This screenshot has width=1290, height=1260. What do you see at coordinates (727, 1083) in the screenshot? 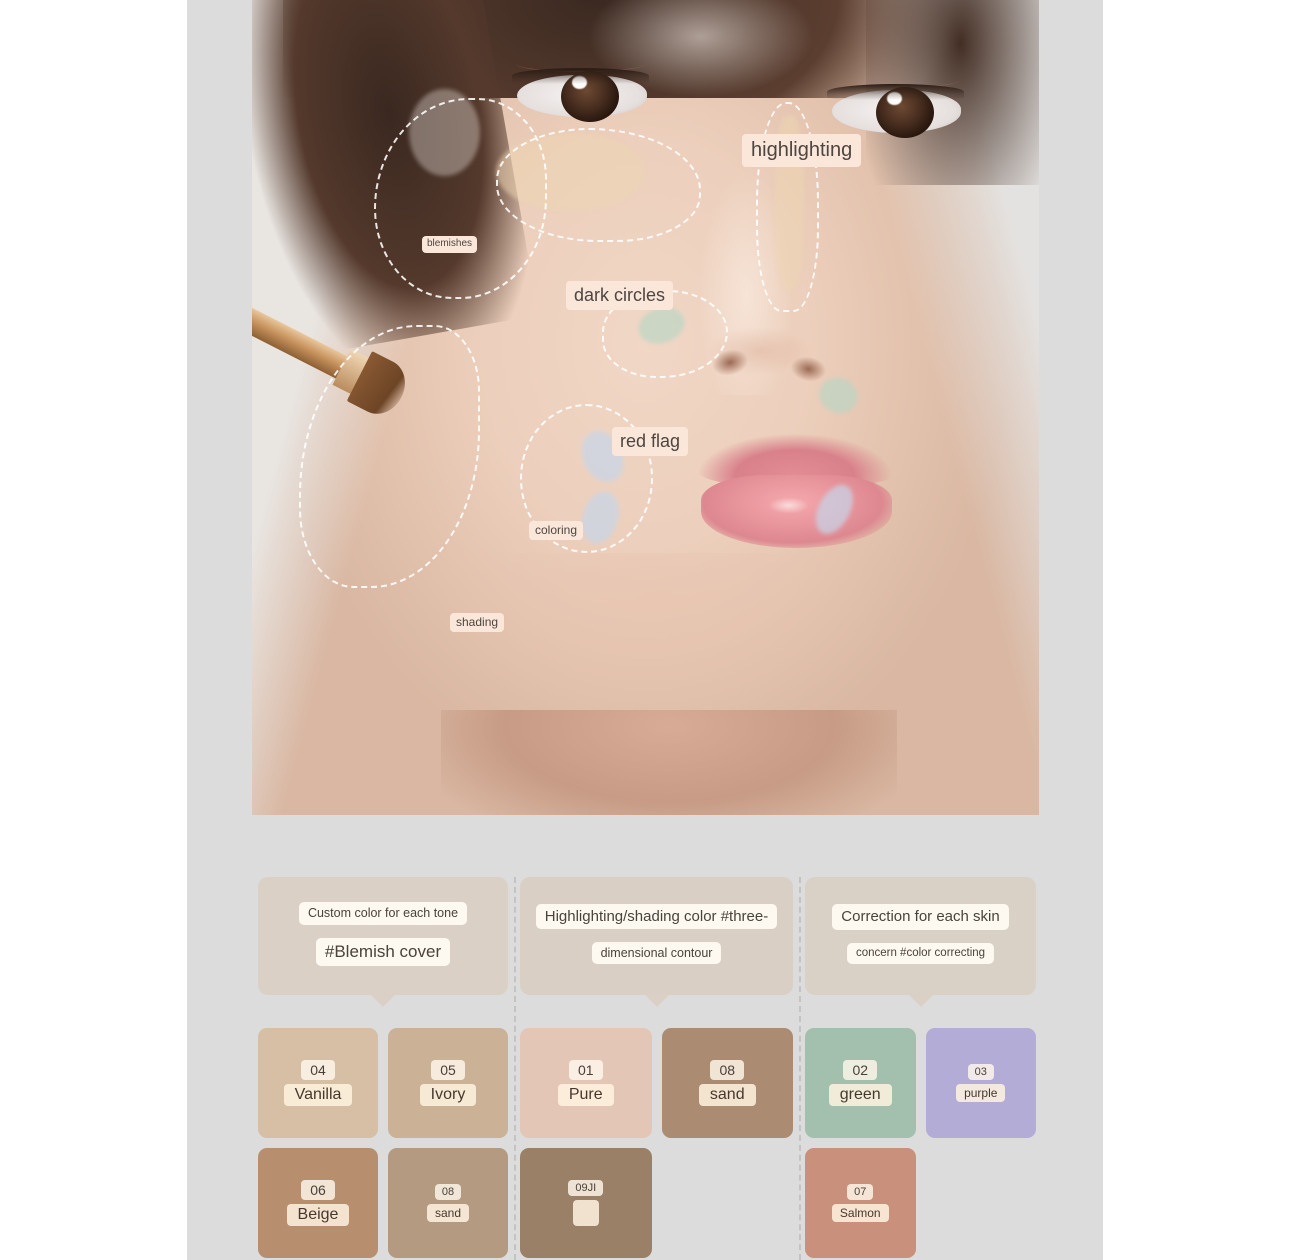
I see `swatch-08-sand: 08 sand` at bounding box center [727, 1083].